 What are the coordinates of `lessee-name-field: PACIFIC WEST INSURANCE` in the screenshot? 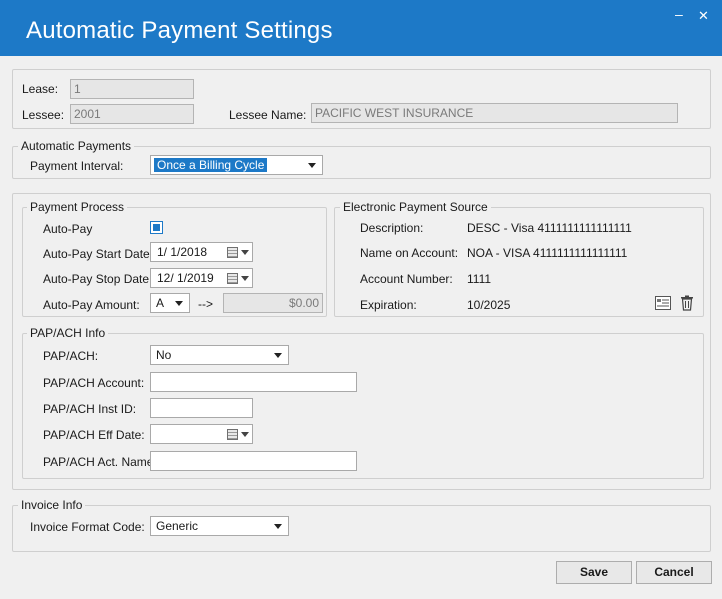 It's located at (494, 113).